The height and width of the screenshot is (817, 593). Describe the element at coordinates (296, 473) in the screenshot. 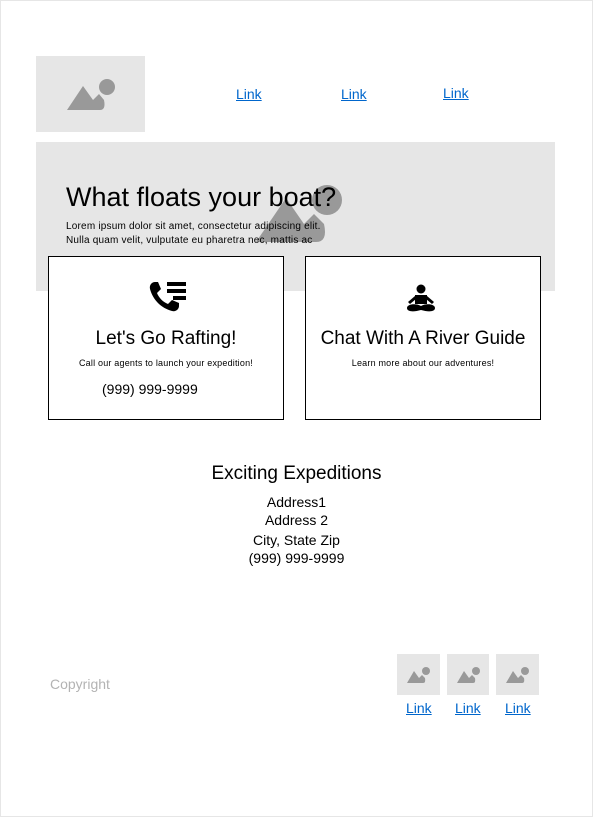

I see `company-name: Exciting Expeditions` at that location.